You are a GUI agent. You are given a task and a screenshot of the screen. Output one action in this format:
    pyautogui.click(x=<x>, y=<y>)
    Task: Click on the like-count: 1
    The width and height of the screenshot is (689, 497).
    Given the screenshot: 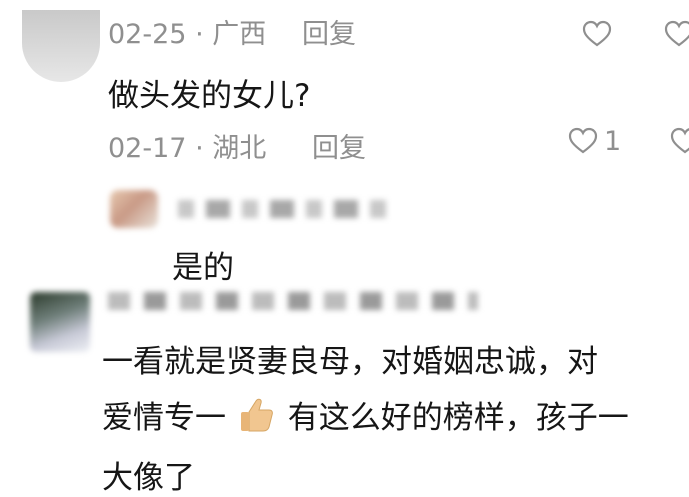 What is the action you would take?
    pyautogui.click(x=613, y=141)
    